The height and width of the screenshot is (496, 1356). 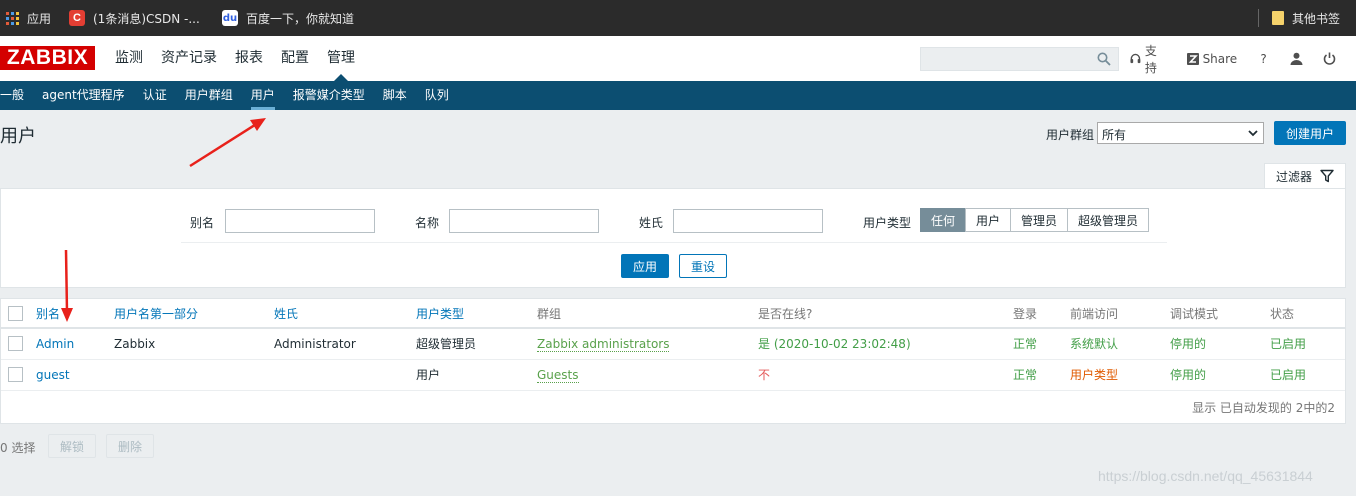 I want to click on csdn-icon: C, so click(x=77, y=18).